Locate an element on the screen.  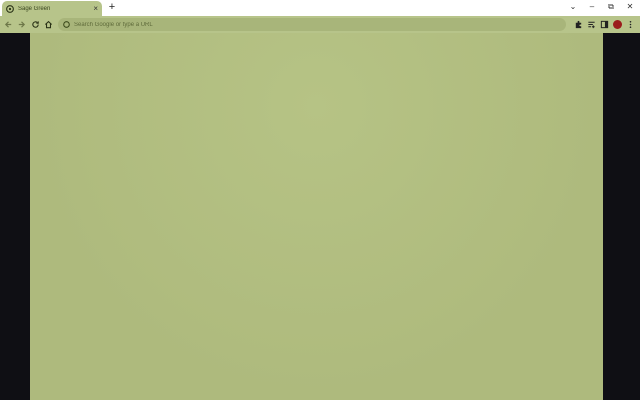
tab-close-icon: × is located at coordinates (95, 8).